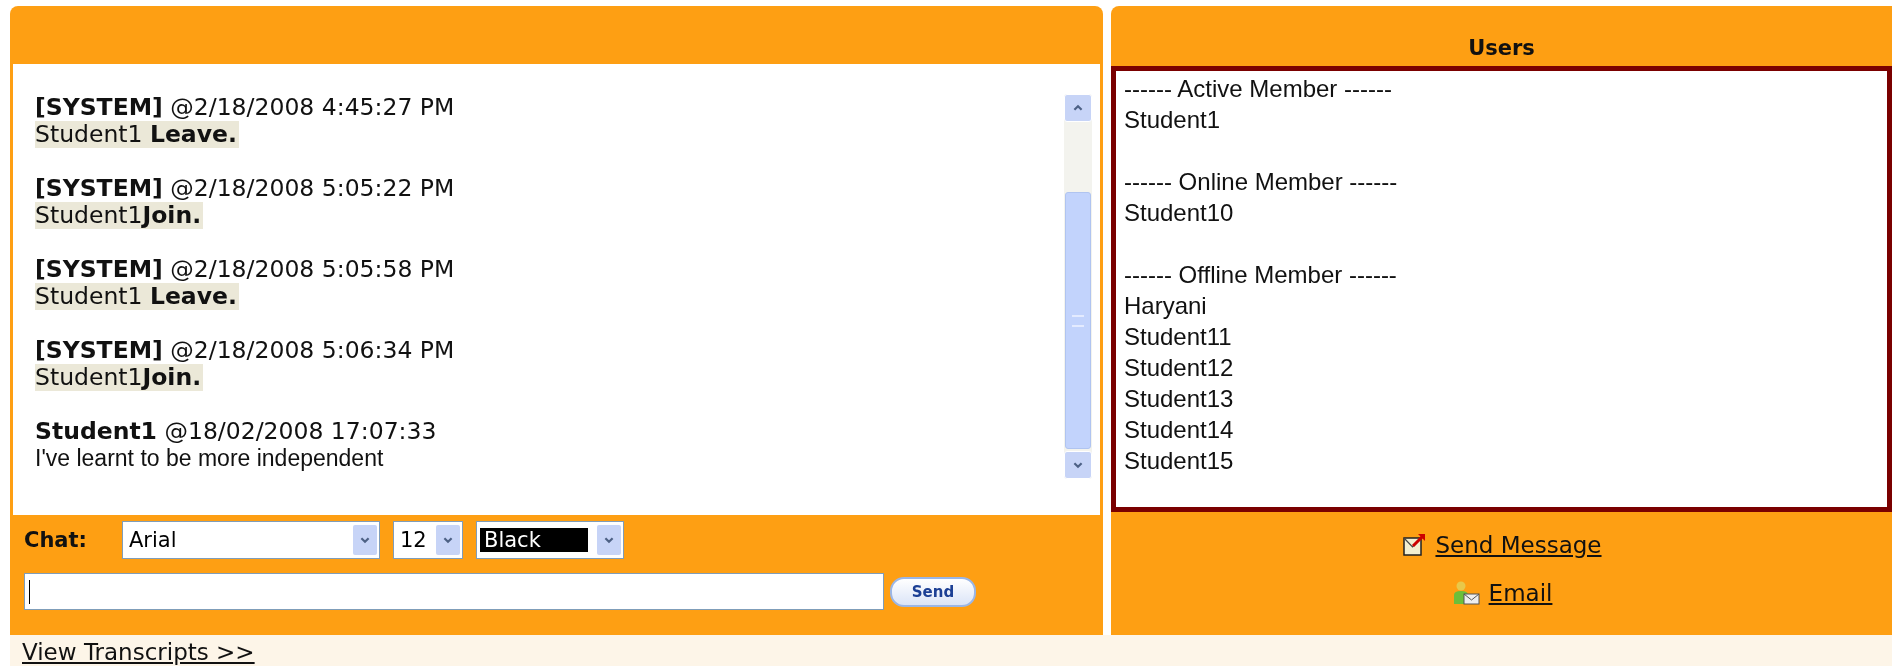  I want to click on scroll-up-button, so click(1078, 108).